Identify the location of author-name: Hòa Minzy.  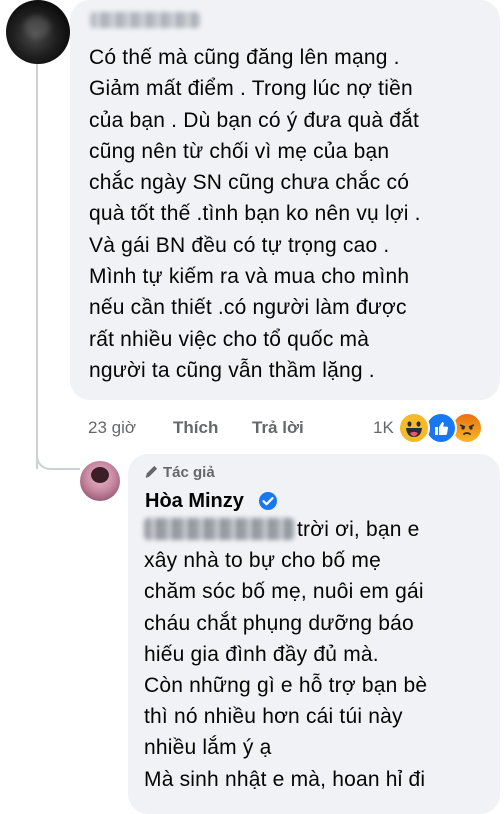
(194, 501).